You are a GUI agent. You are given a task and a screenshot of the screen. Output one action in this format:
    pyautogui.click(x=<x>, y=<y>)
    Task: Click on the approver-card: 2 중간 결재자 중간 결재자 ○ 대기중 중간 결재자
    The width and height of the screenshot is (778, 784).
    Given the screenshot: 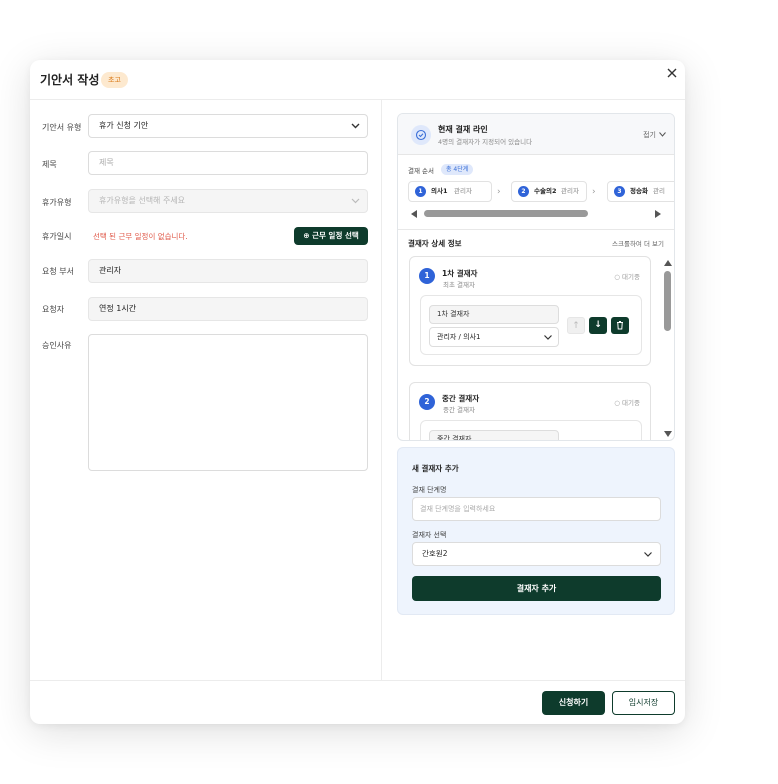 What is the action you would take?
    pyautogui.click(x=530, y=411)
    